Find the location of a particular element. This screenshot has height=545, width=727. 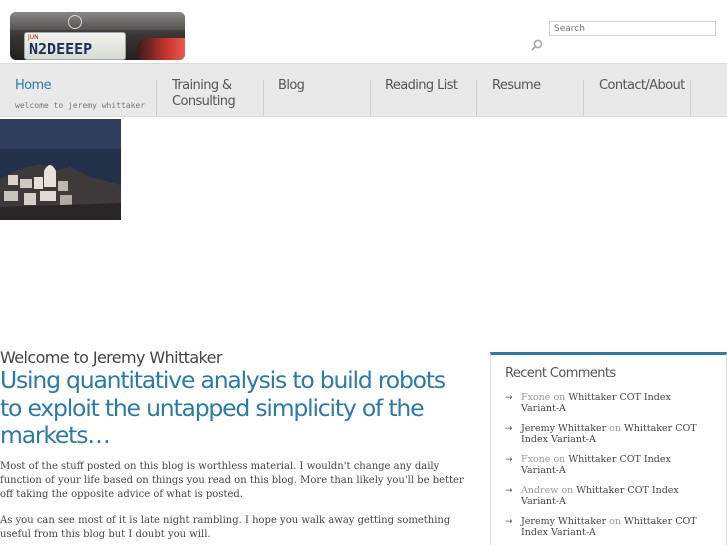

tail-light is located at coordinates (161, 49).